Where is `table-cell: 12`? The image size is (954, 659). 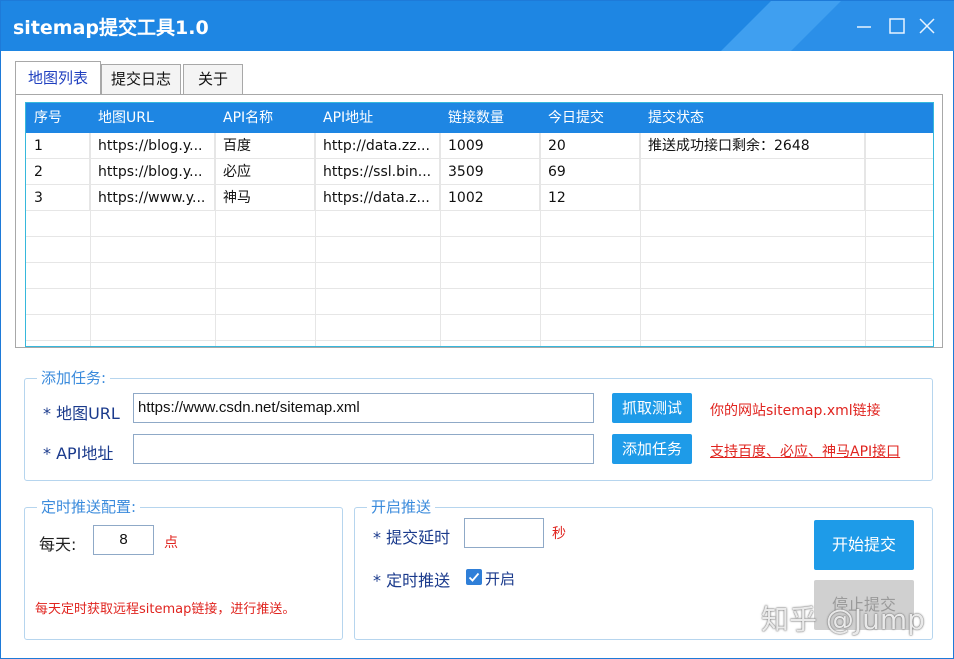 table-cell: 12 is located at coordinates (590, 198).